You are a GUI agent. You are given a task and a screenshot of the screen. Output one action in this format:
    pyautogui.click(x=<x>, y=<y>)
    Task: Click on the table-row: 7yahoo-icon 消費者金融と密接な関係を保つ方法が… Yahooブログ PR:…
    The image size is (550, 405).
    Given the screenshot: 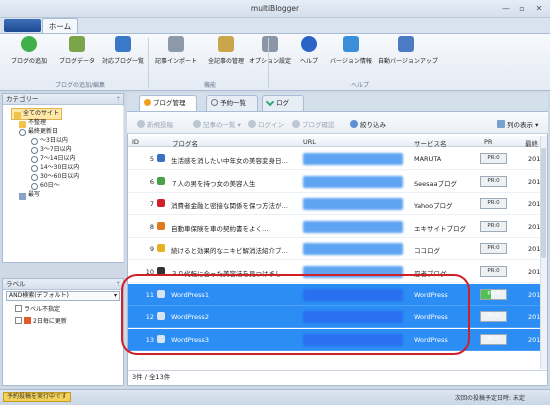 What is the action you would take?
    pyautogui.click(x=334, y=204)
    